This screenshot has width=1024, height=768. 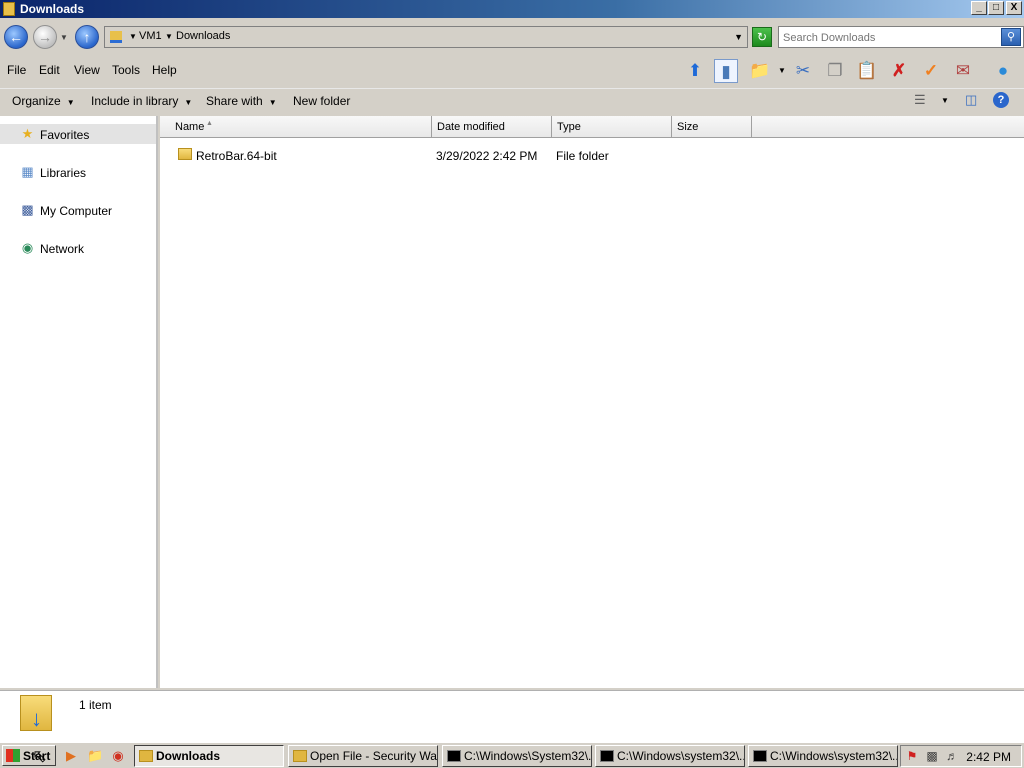 I want to click on new-folder-button: New folder, so click(x=321, y=101).